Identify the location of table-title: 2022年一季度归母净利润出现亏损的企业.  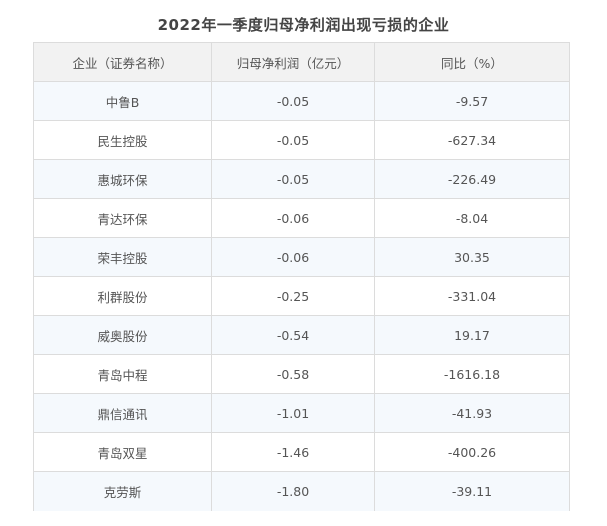
(303, 25).